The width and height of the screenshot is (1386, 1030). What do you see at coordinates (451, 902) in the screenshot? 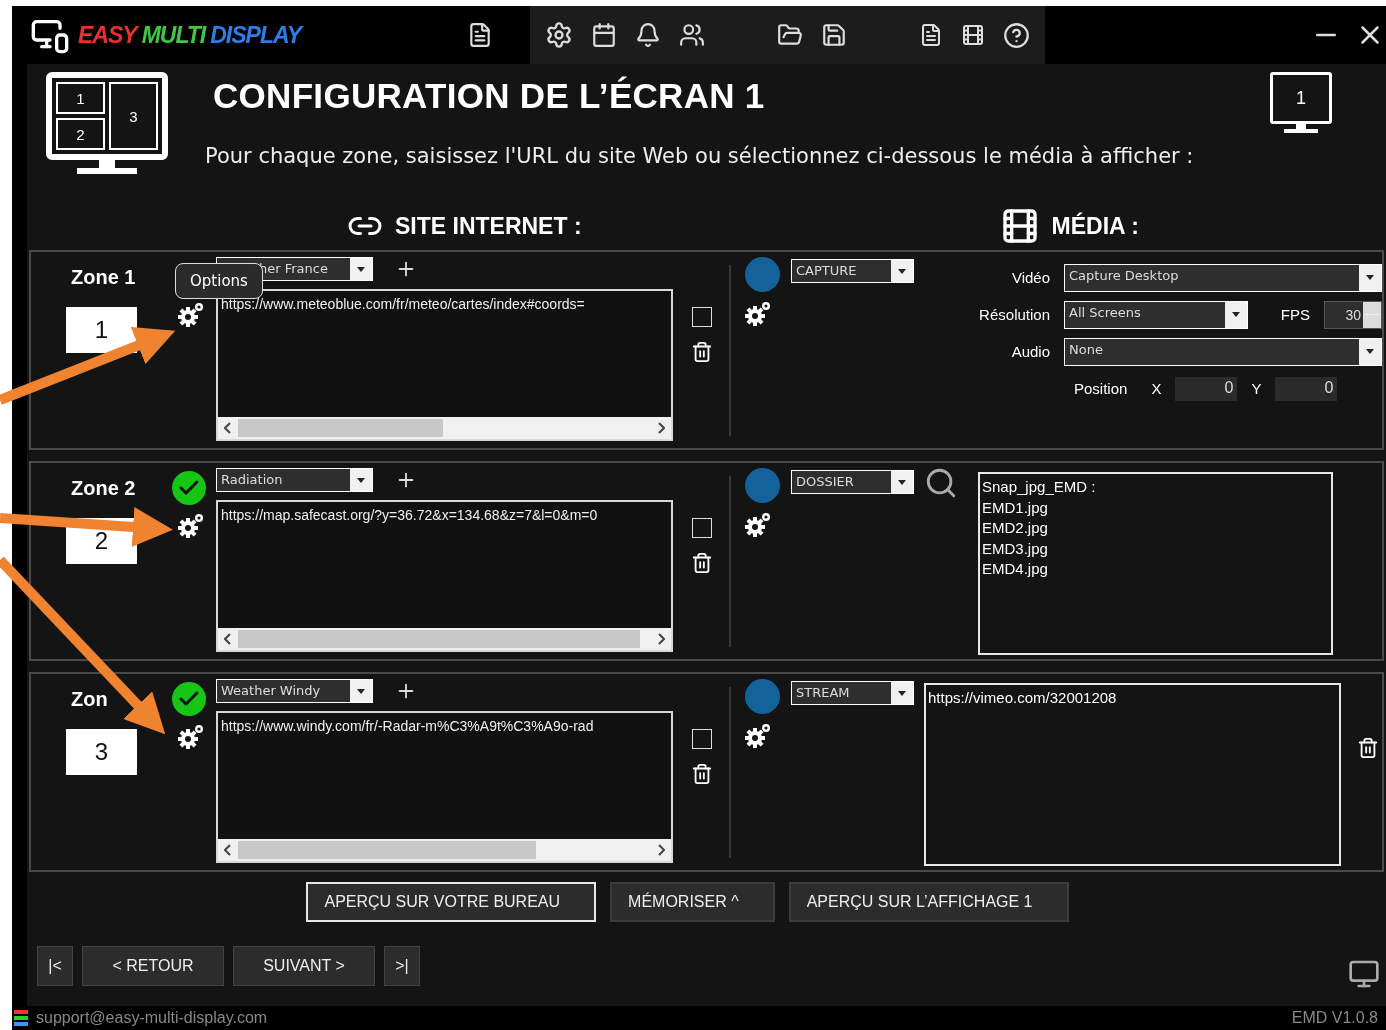
I see `action-button: APERÇU SUR VOTRE BUREAU` at bounding box center [451, 902].